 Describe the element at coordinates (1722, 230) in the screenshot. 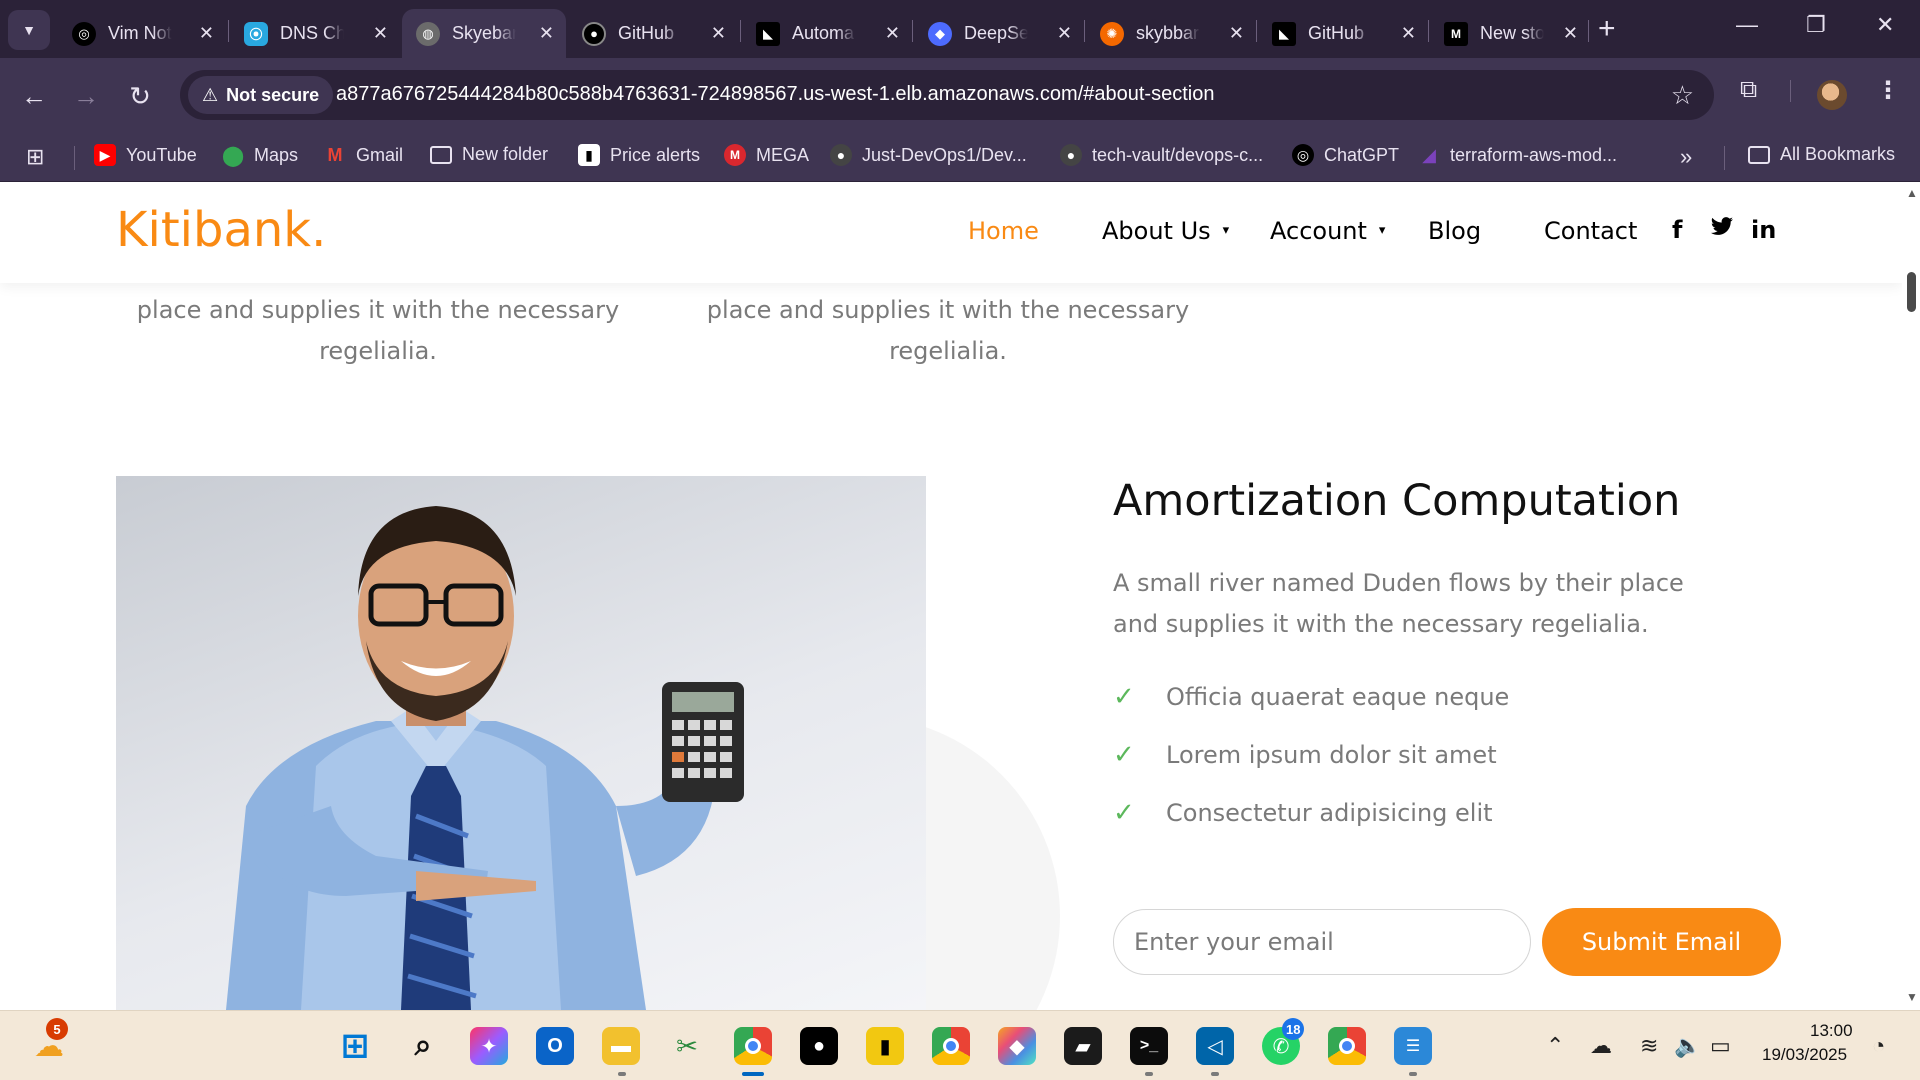

I see `twitter-icon` at that location.